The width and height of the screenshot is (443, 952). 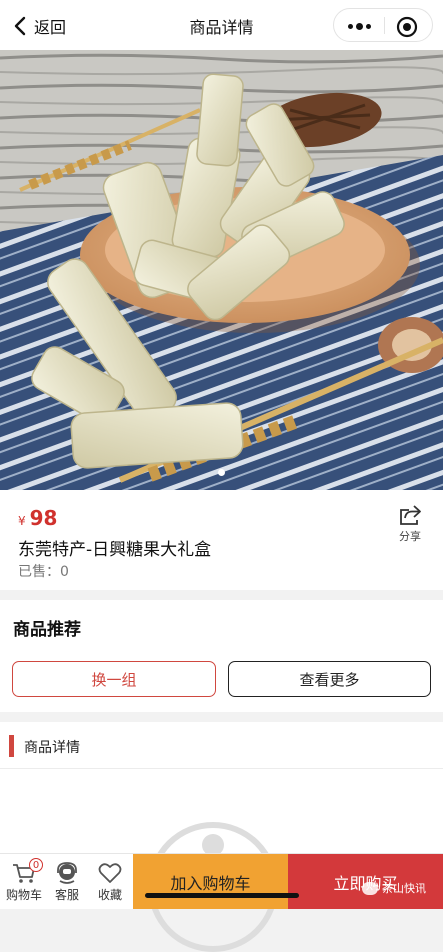 What do you see at coordinates (67, 873) in the screenshot?
I see `headset-icon` at bounding box center [67, 873].